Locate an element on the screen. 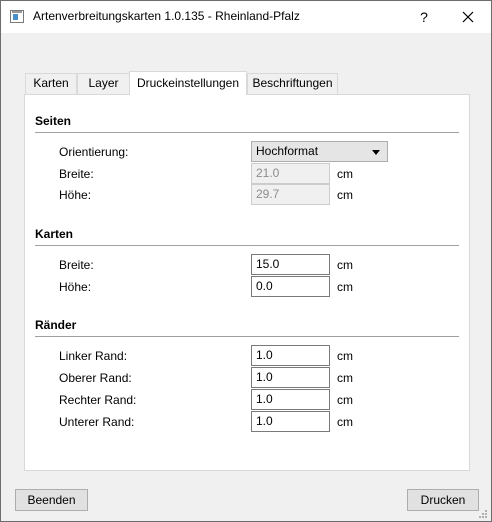  bottom-margin-label: Unterer Rand: is located at coordinates (97, 422).